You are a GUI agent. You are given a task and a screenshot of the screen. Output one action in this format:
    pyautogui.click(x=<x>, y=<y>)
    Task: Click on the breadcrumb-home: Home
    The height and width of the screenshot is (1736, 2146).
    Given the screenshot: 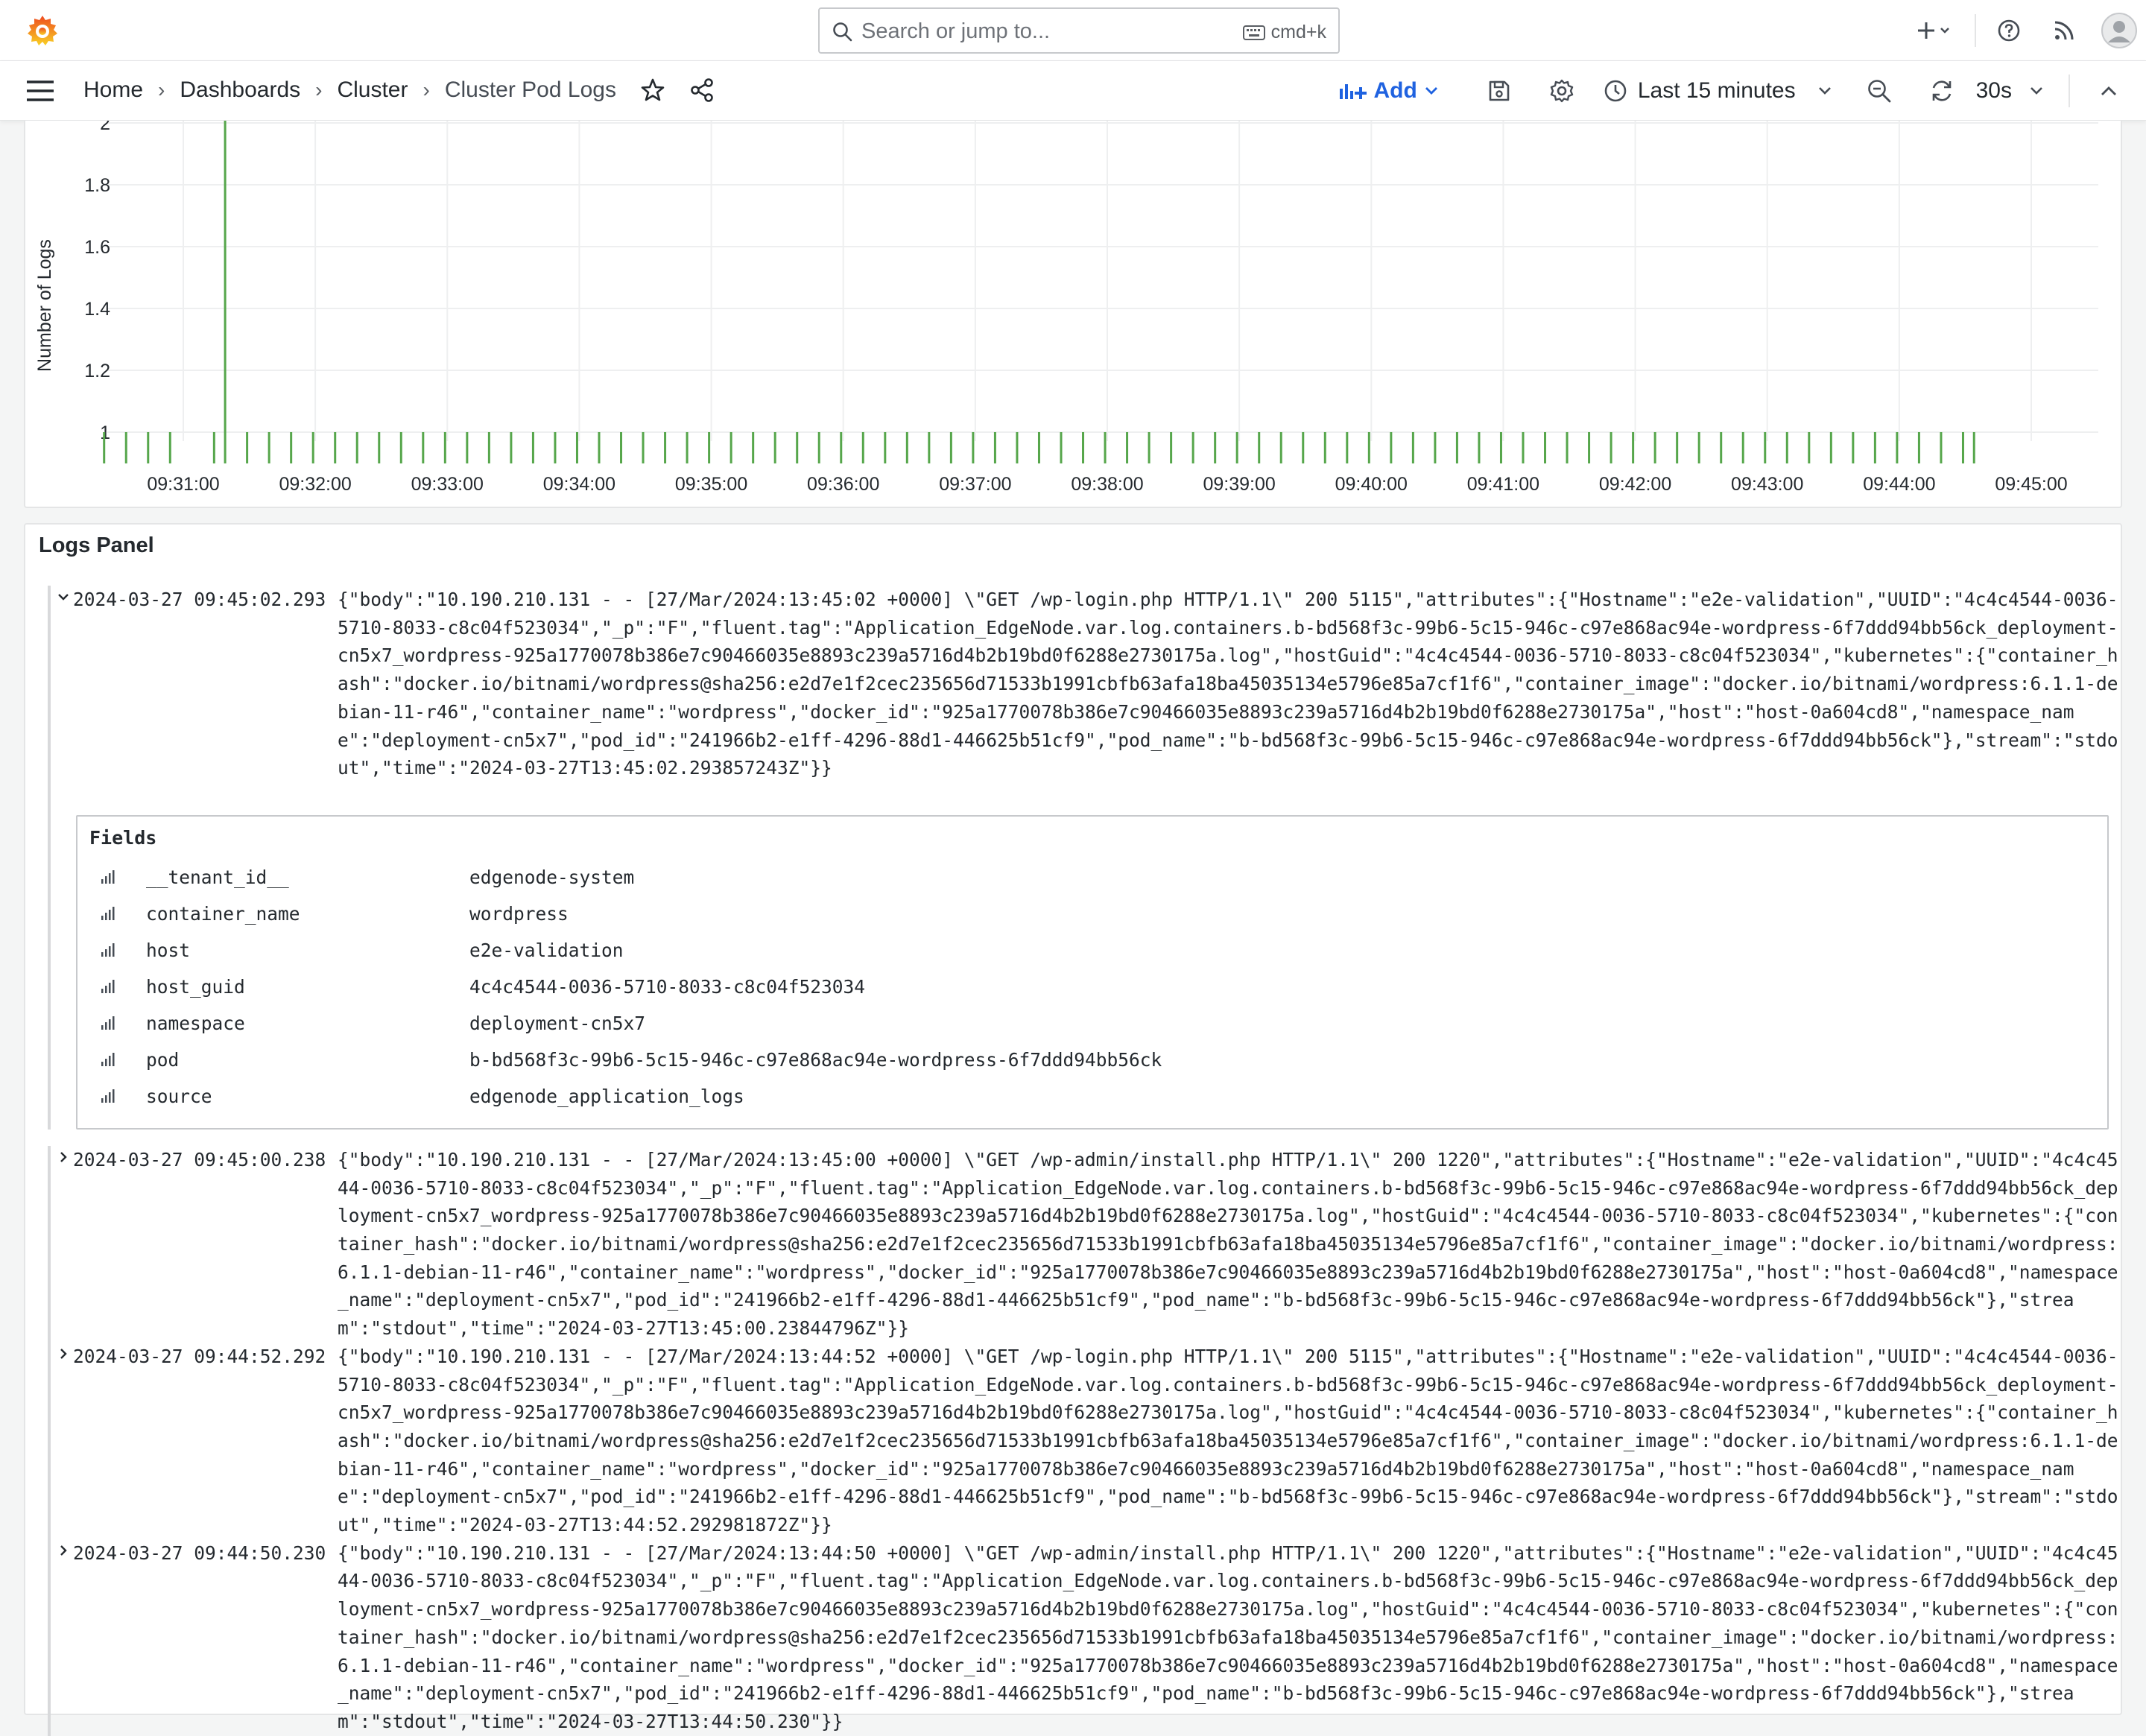 What is the action you would take?
    pyautogui.click(x=113, y=90)
    